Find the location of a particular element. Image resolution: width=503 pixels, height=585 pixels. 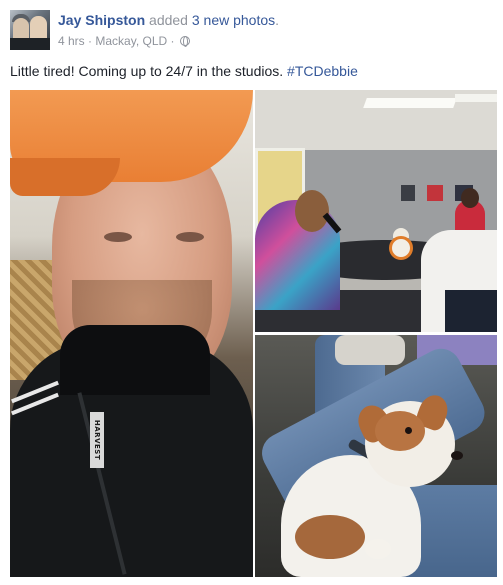

location-link: Mackay, QLD is located at coordinates (131, 41).